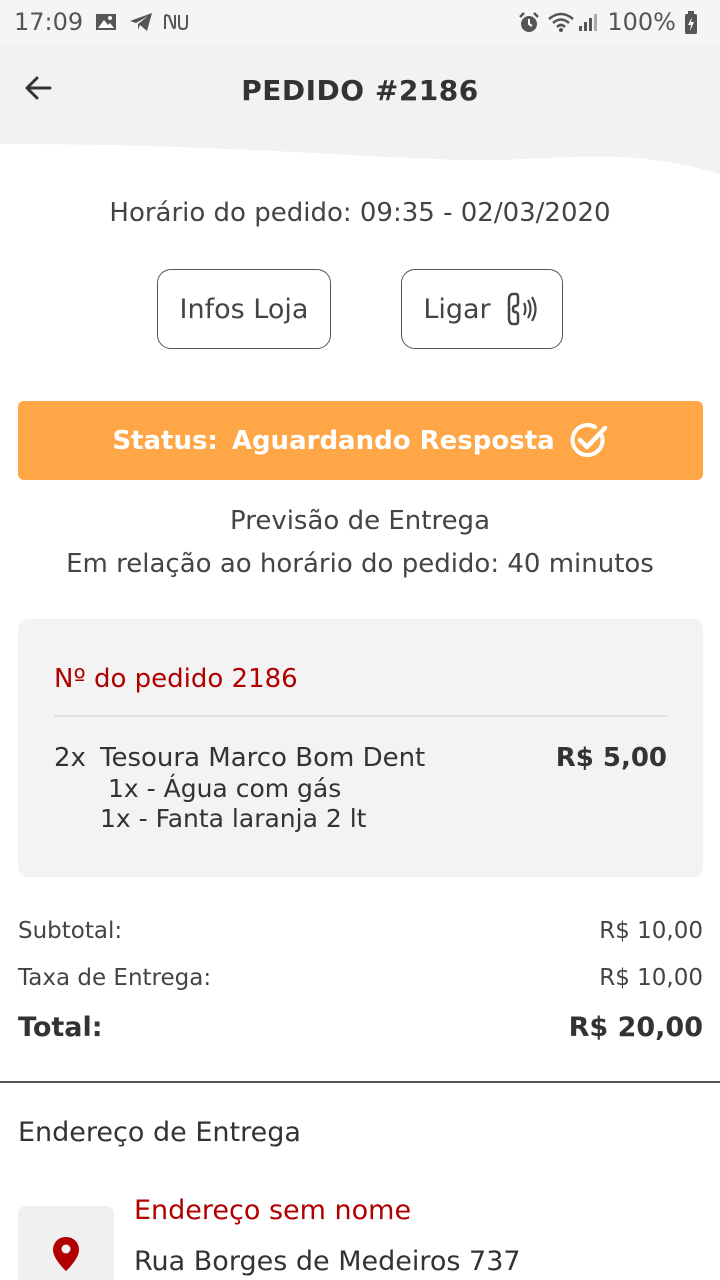 Image resolution: width=720 pixels, height=1280 pixels. What do you see at coordinates (457, 309) in the screenshot?
I see `call-label: Ligar` at bounding box center [457, 309].